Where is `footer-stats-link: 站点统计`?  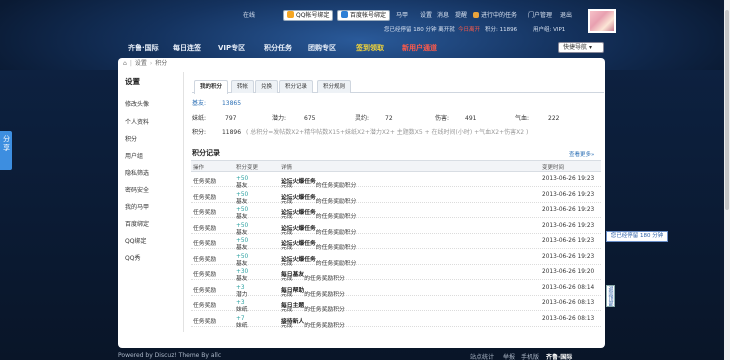 footer-stats-link: 站点统计 is located at coordinates (482, 356).